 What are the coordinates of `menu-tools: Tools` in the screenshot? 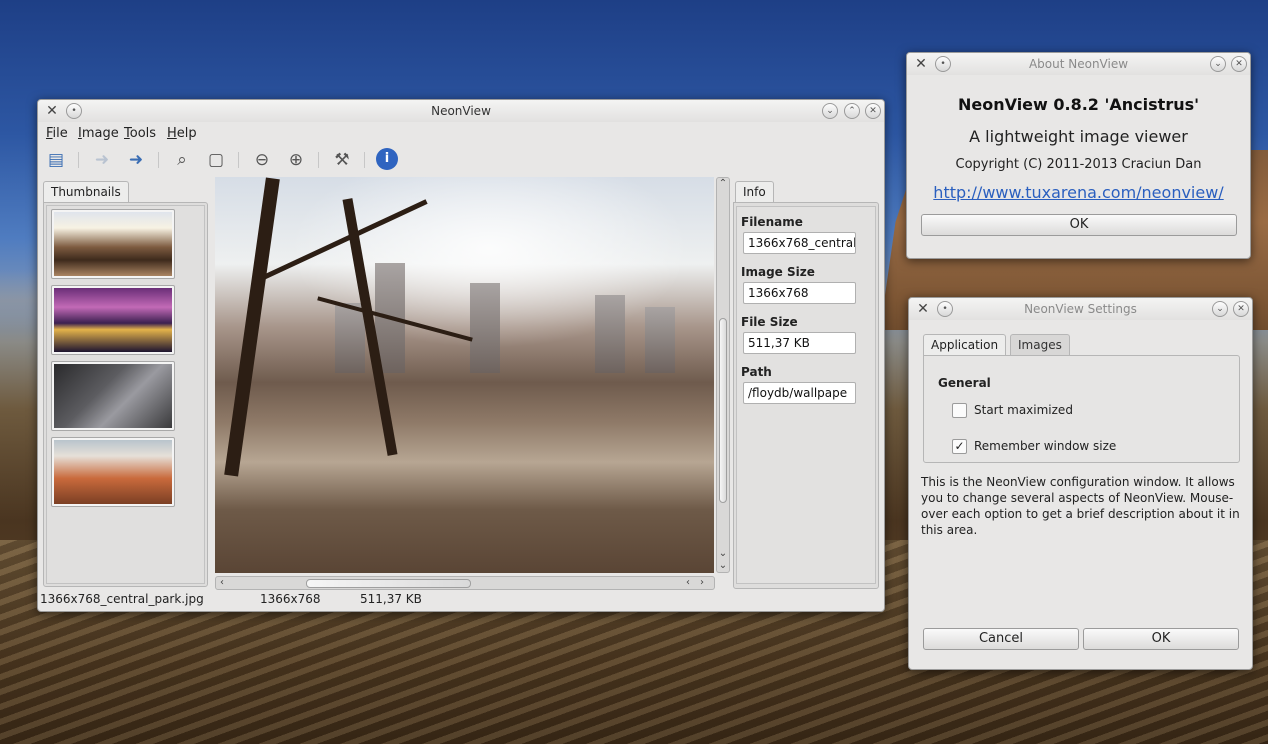 It's located at (140, 133).